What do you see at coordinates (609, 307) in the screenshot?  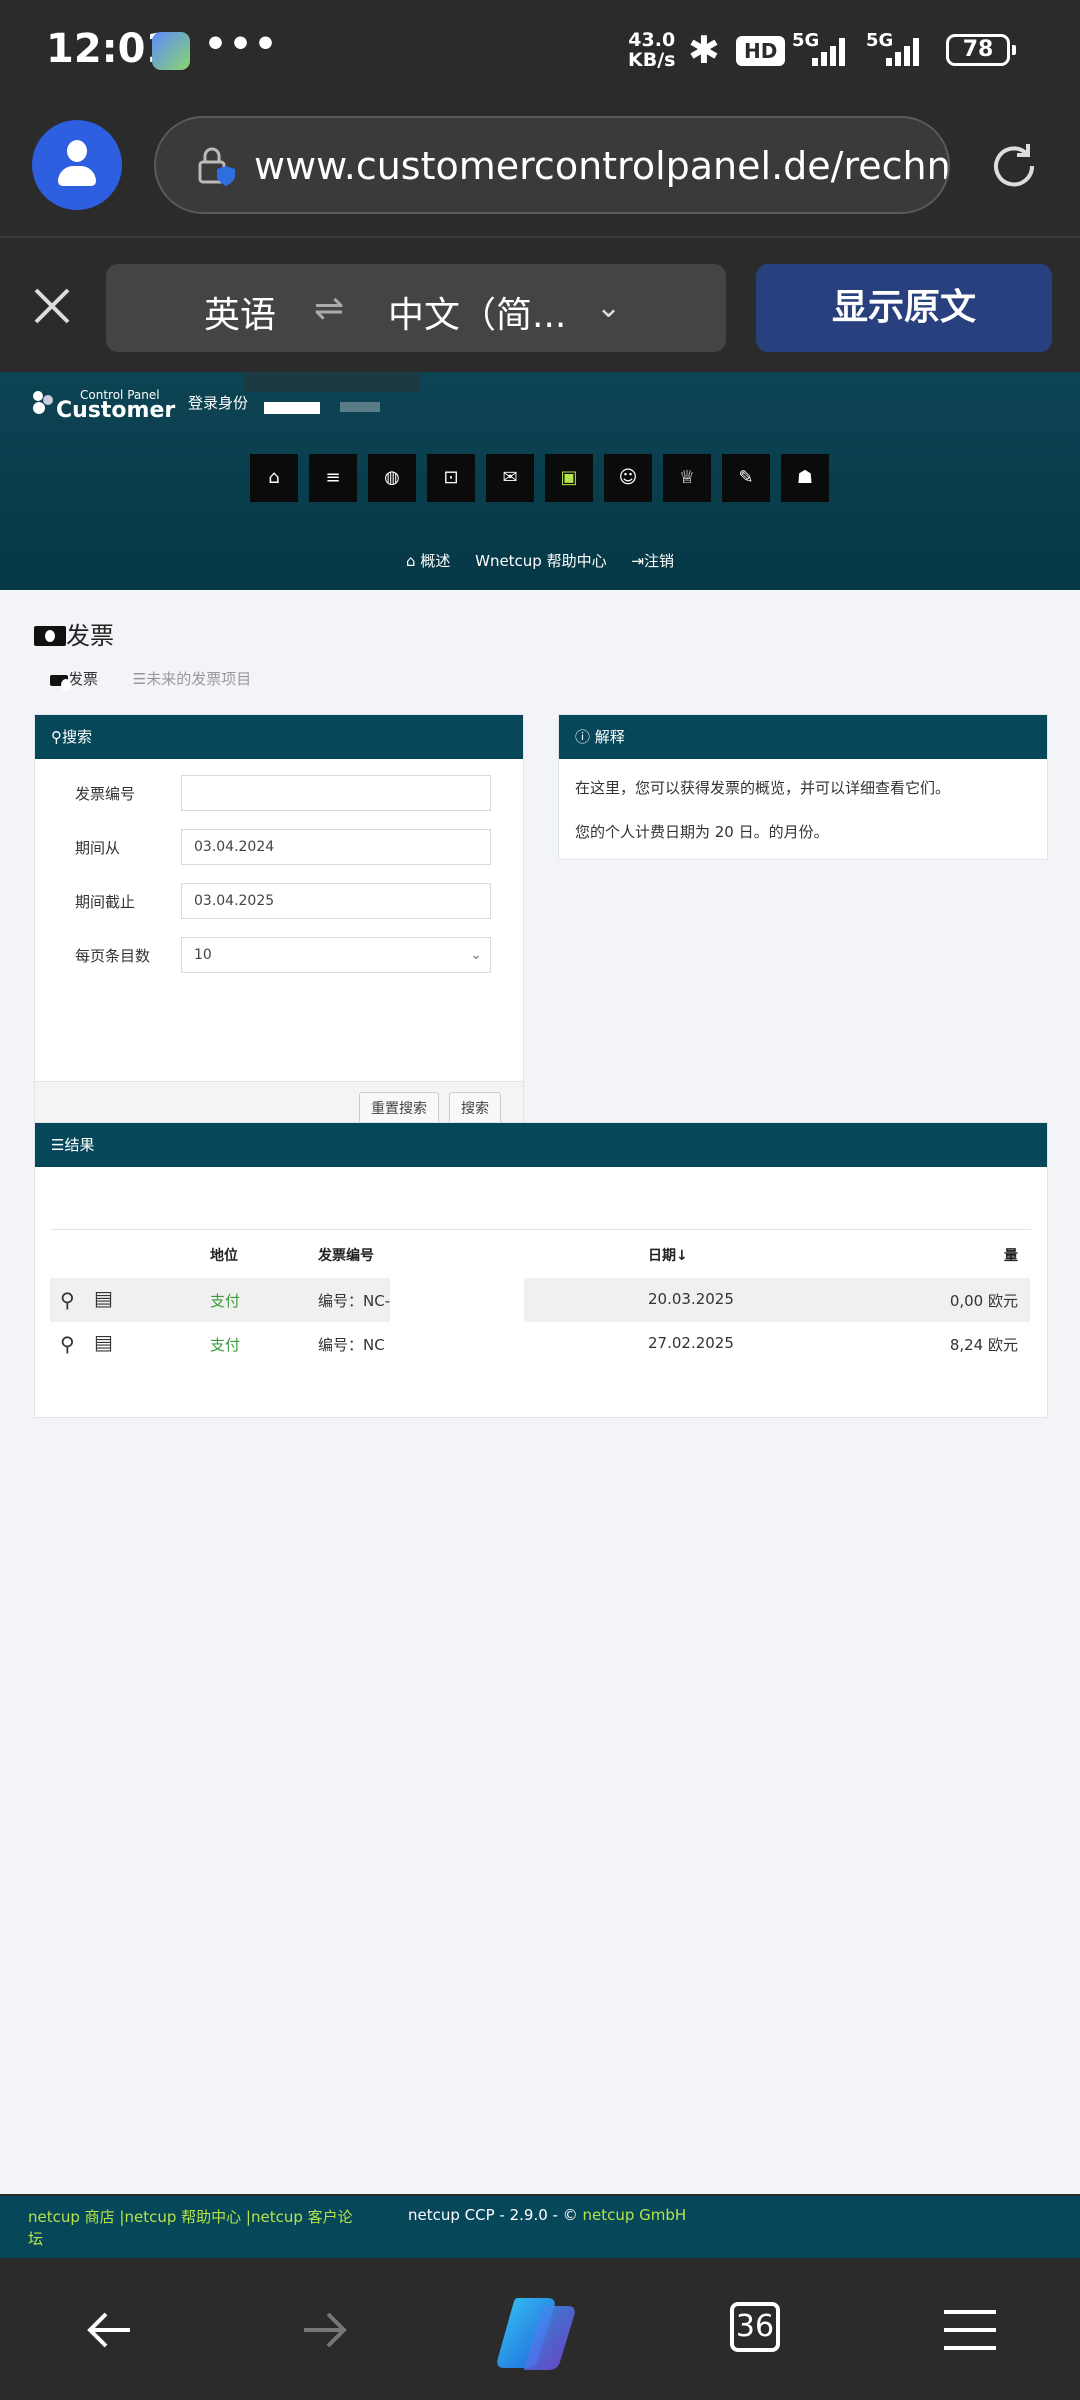 I see `chevron-down-icon: ⌄` at bounding box center [609, 307].